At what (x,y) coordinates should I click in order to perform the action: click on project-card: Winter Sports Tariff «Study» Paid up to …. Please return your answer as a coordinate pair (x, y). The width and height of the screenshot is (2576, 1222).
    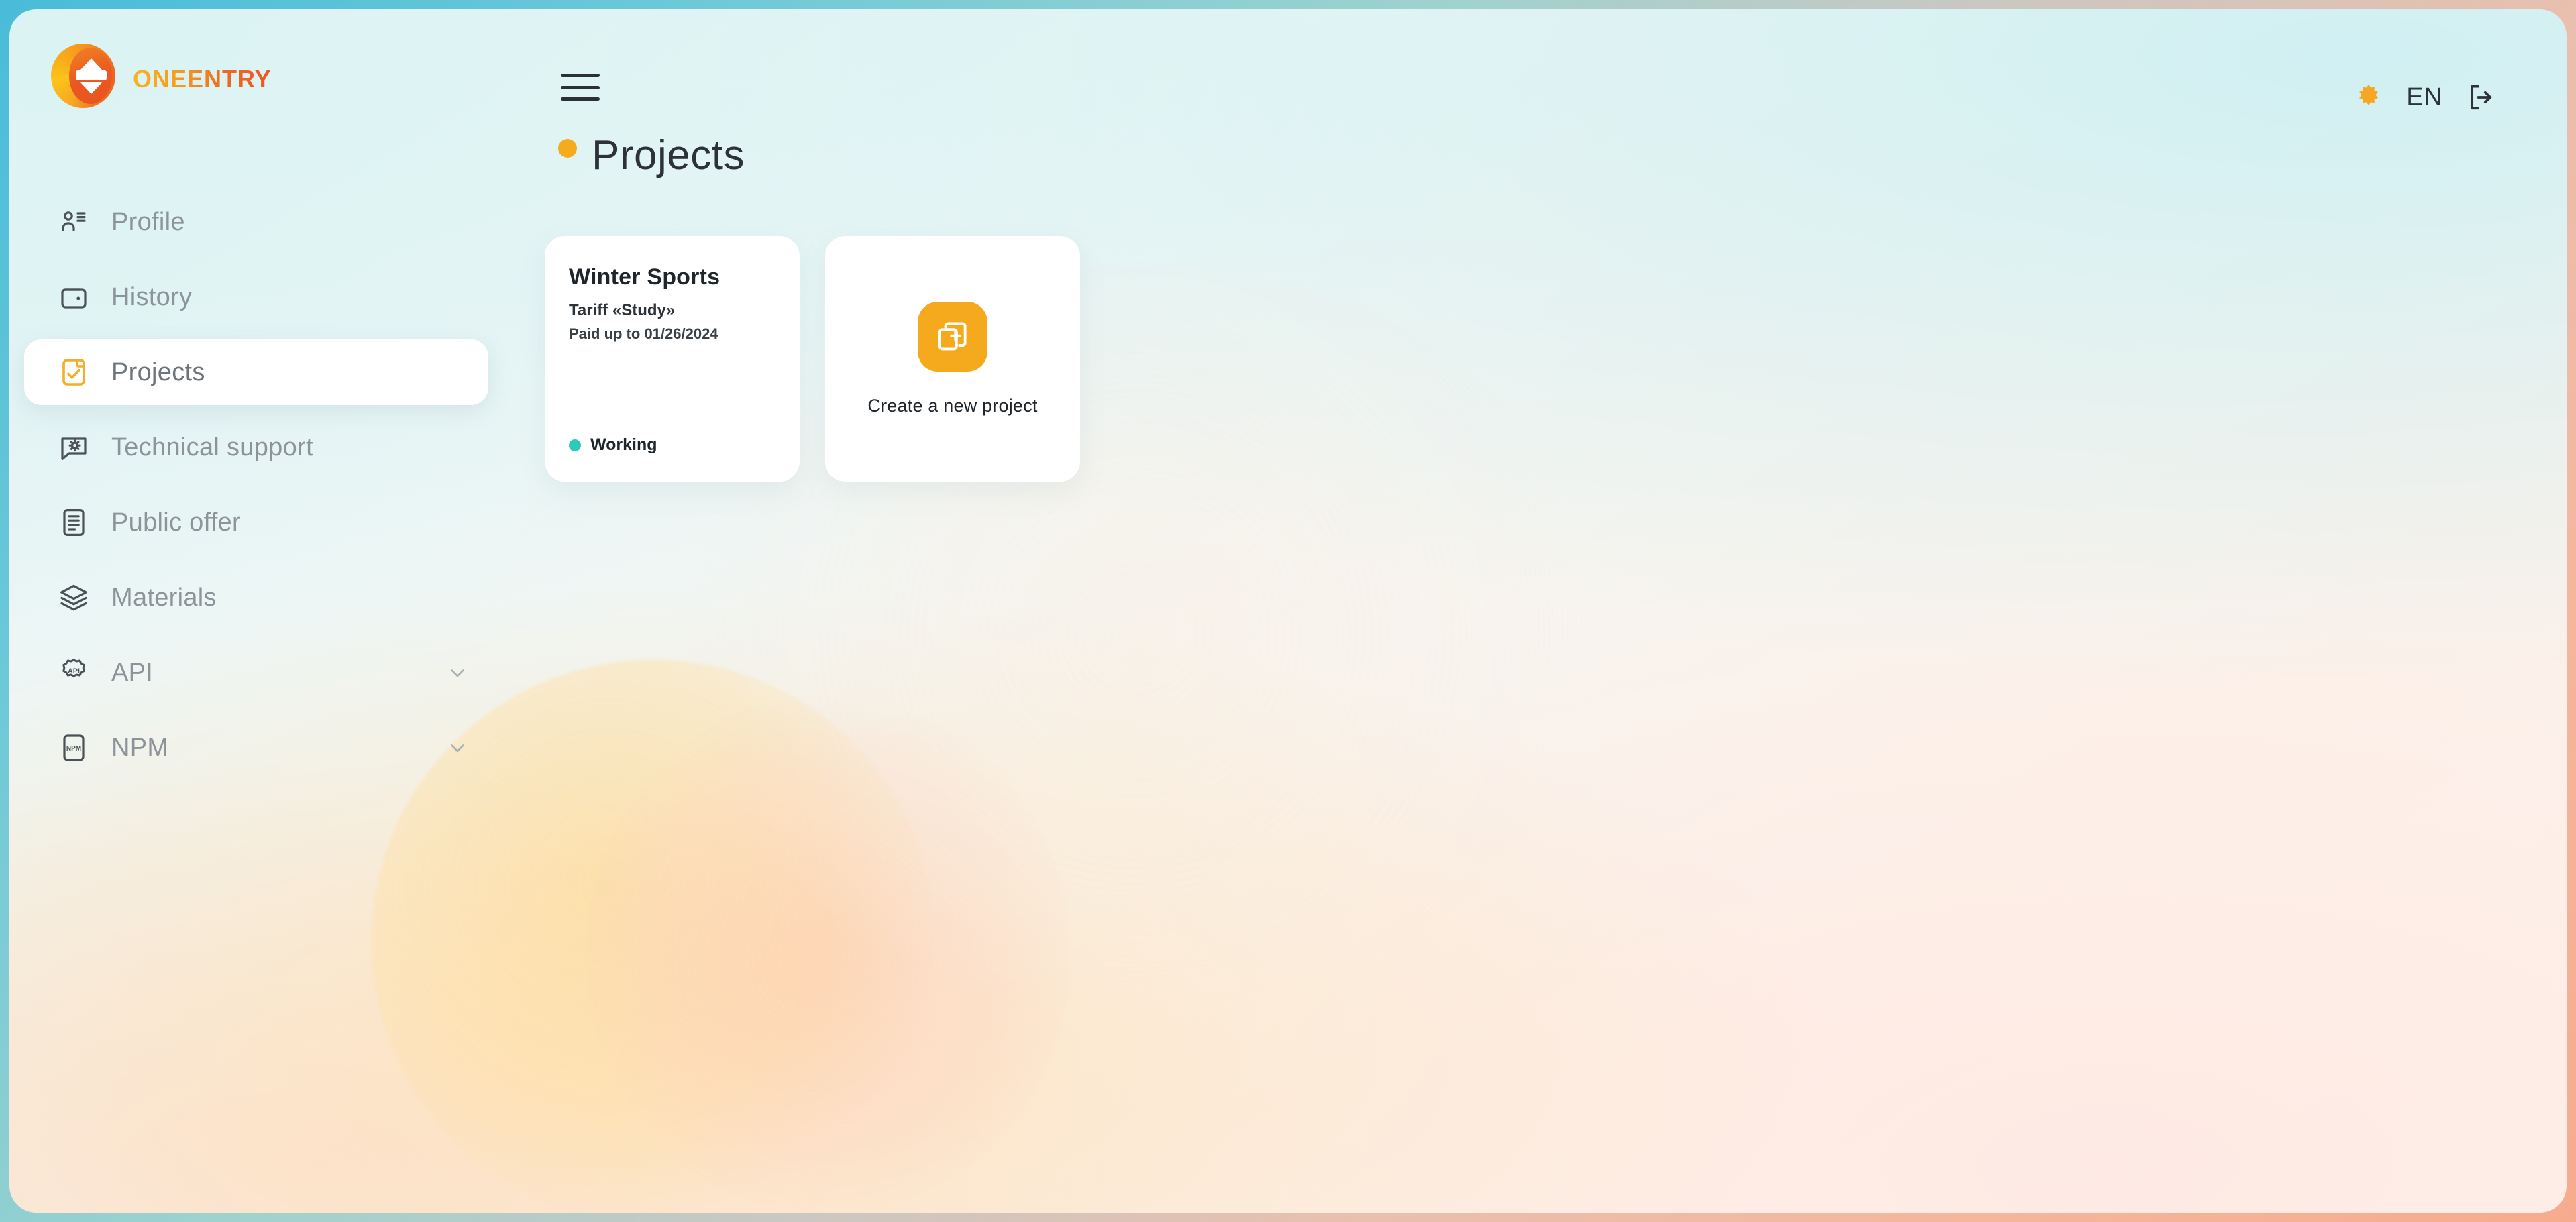
    Looking at the image, I should click on (672, 359).